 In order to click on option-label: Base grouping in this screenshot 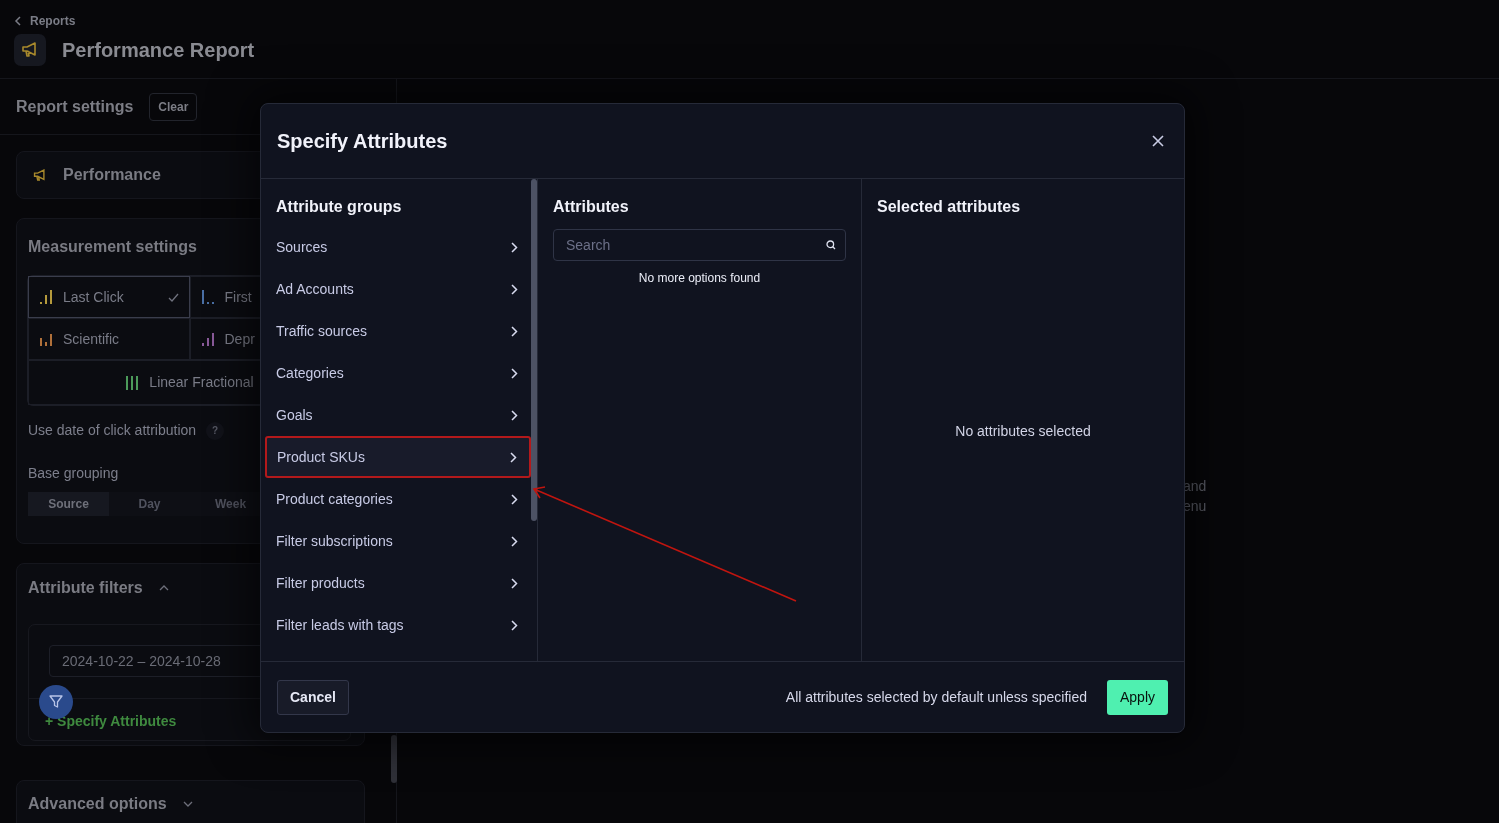, I will do `click(74, 473)`.